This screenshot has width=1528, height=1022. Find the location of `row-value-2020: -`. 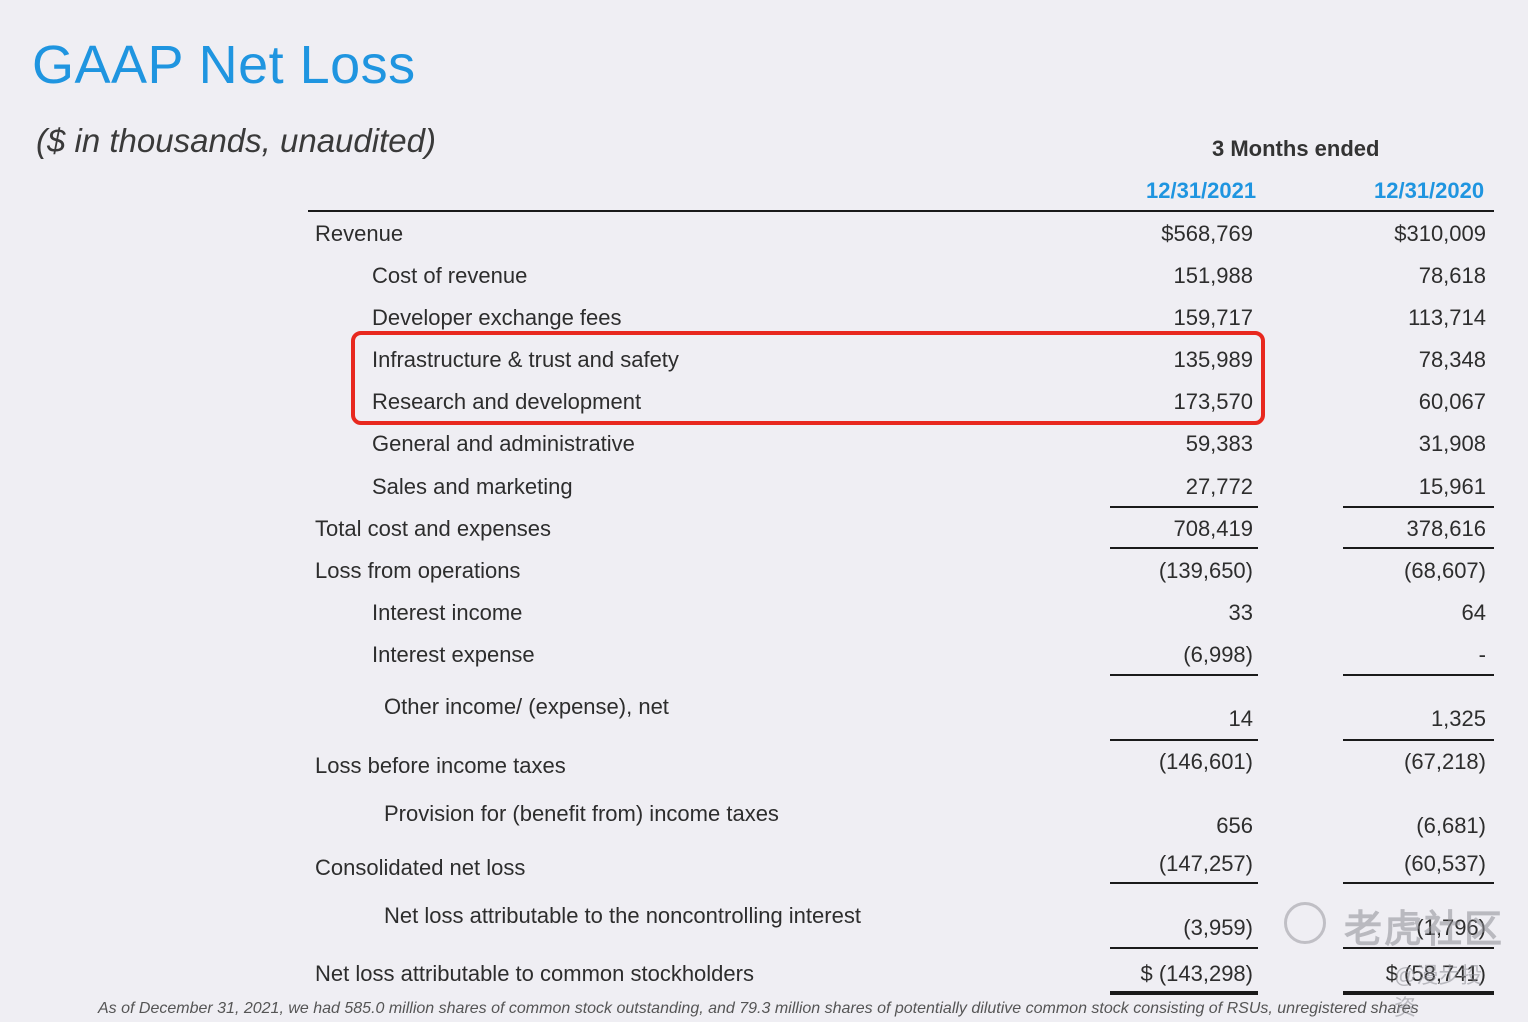

row-value-2020: - is located at coordinates (1482, 654).